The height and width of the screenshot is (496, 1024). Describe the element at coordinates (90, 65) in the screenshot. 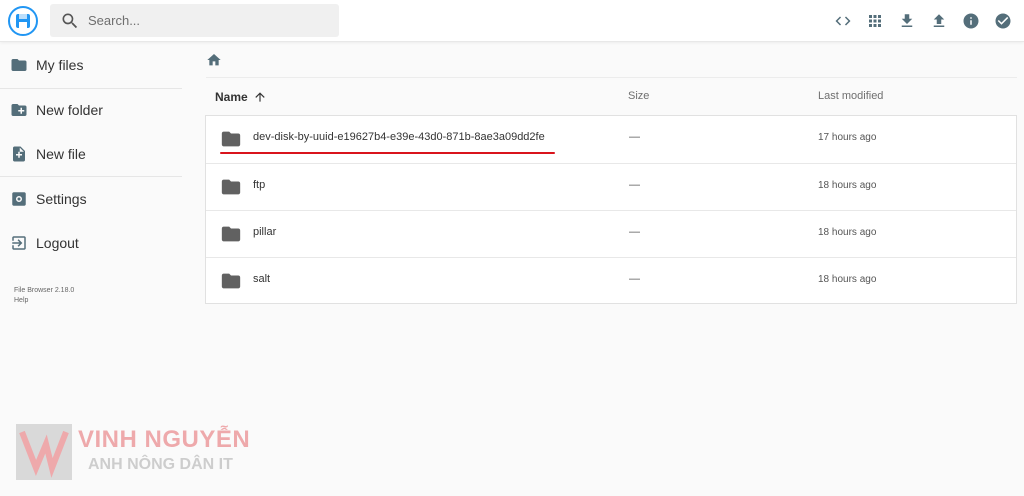

I see `sidebar-item-my-files: My files` at that location.